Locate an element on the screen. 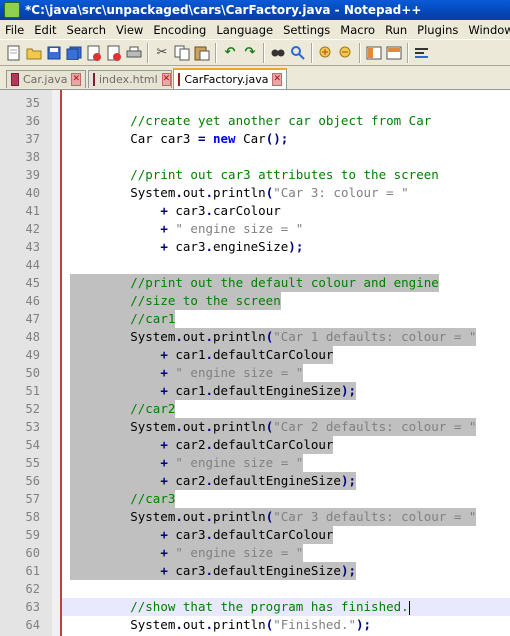  print-icon is located at coordinates (134, 53).